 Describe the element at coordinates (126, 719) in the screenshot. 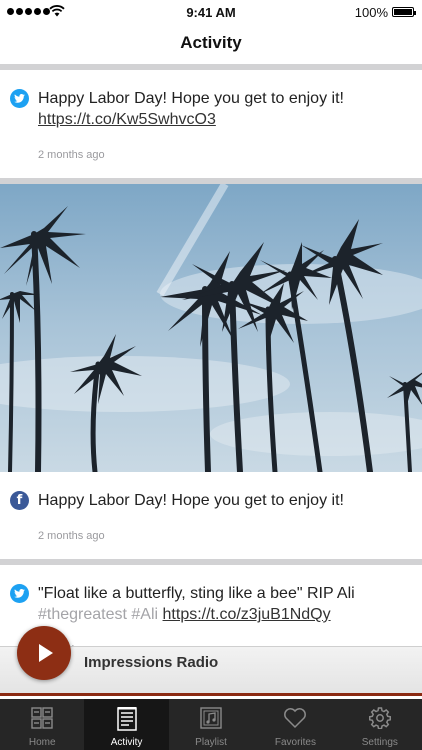

I see `activity-doc-icon` at that location.